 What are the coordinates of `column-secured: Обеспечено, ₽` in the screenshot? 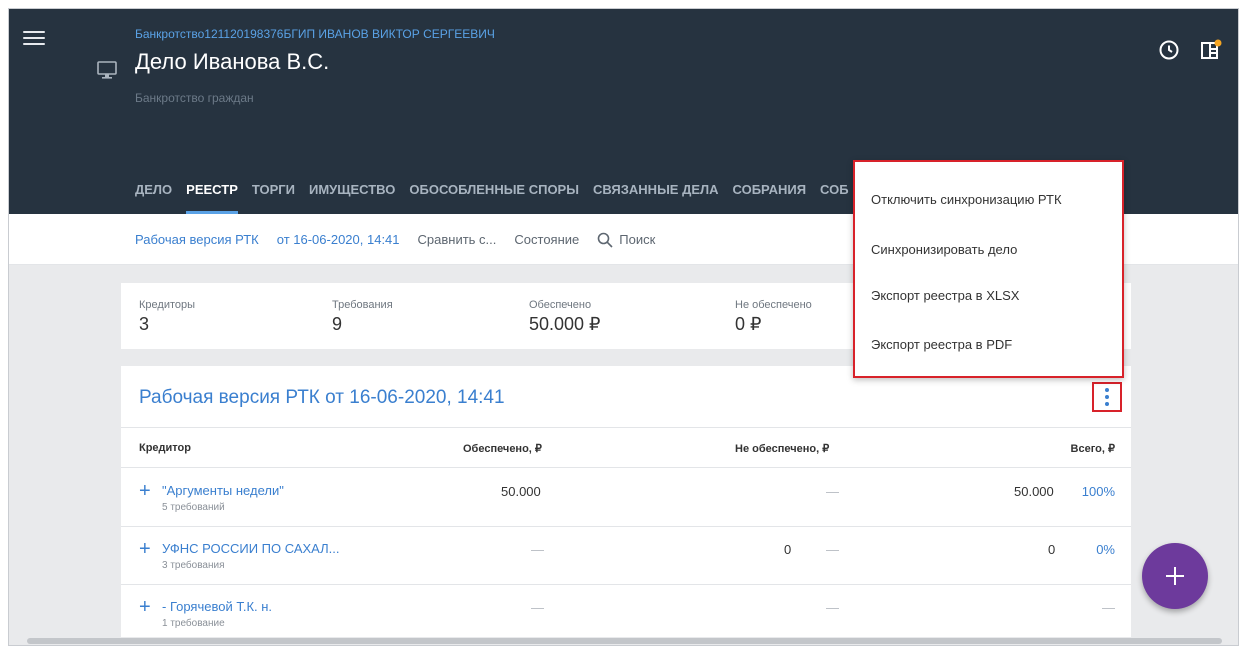 It's located at (502, 448).